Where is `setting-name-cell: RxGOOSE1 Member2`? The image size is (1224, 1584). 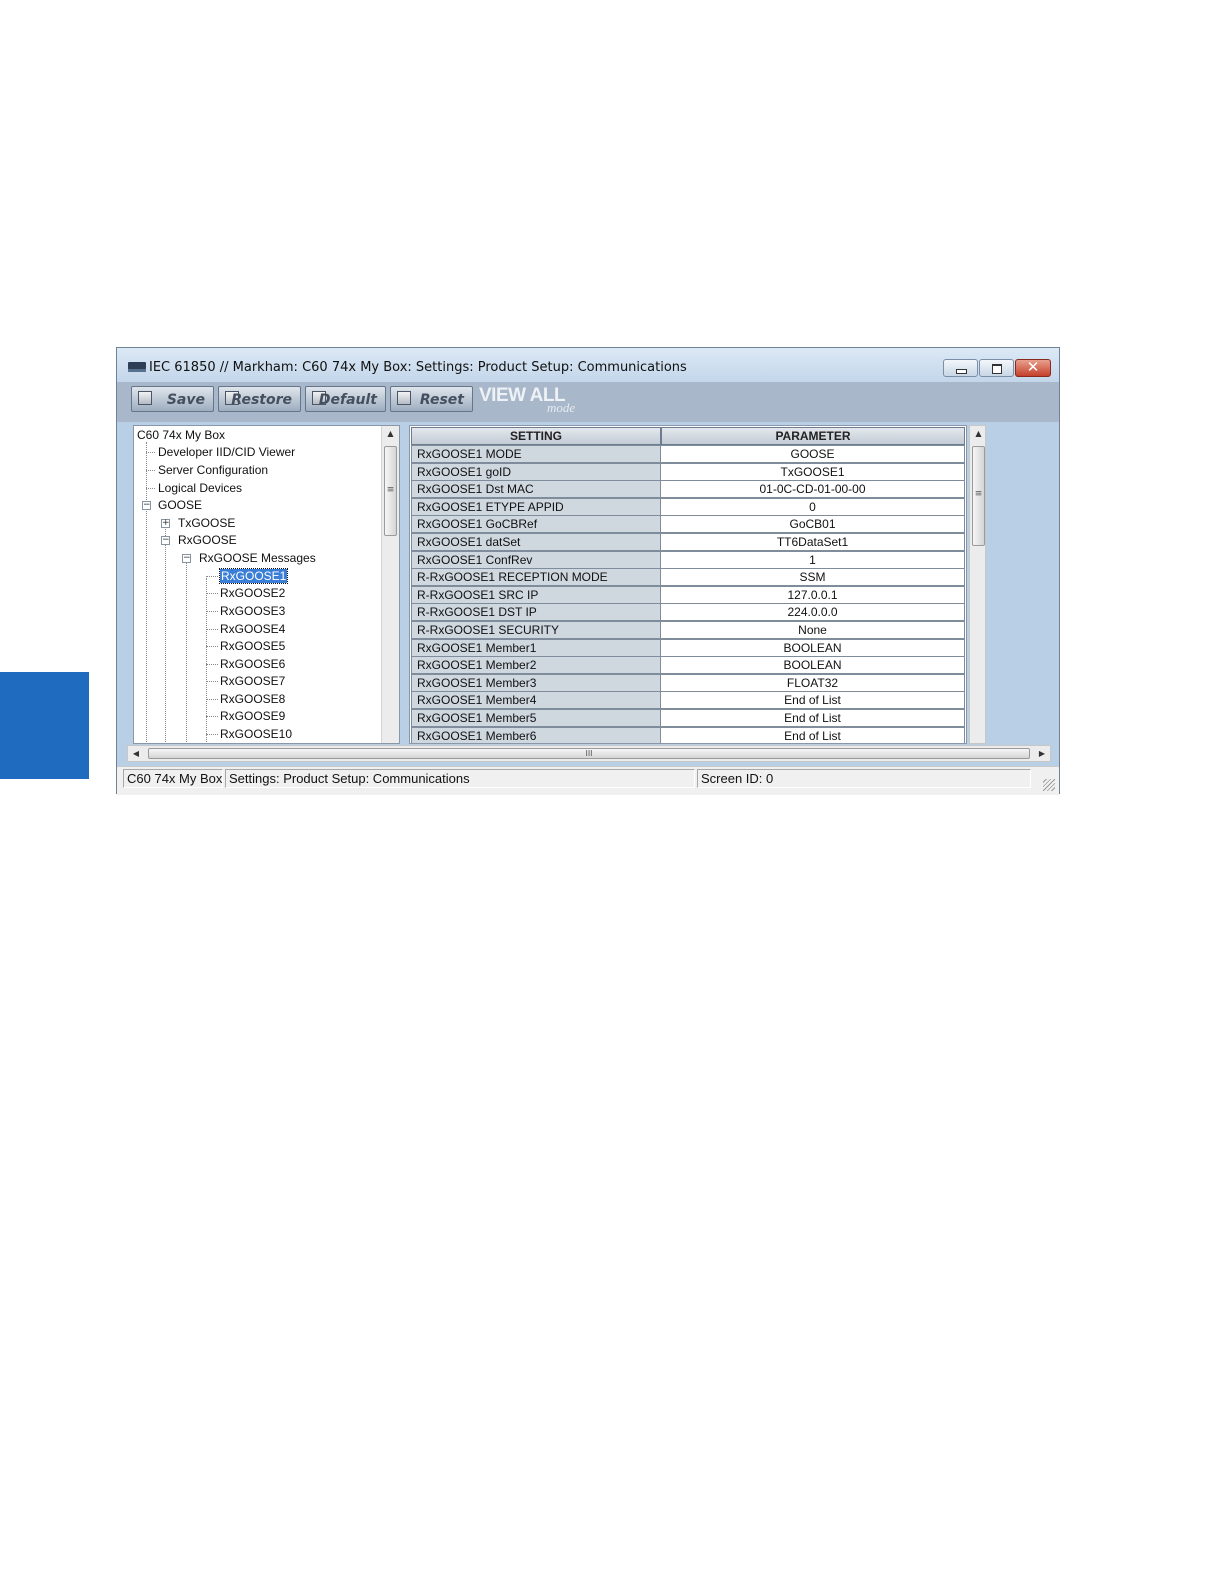 setting-name-cell: RxGOOSE1 Member2 is located at coordinates (536, 665).